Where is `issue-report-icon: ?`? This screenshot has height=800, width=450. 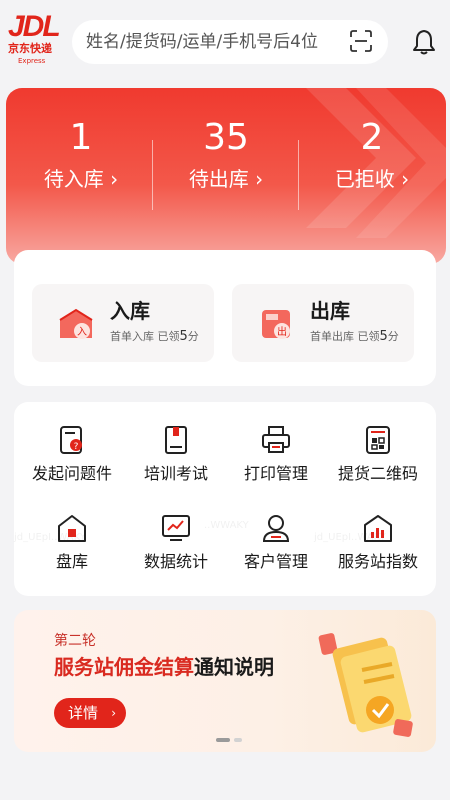
issue-report-icon: ? is located at coordinates (71, 440).